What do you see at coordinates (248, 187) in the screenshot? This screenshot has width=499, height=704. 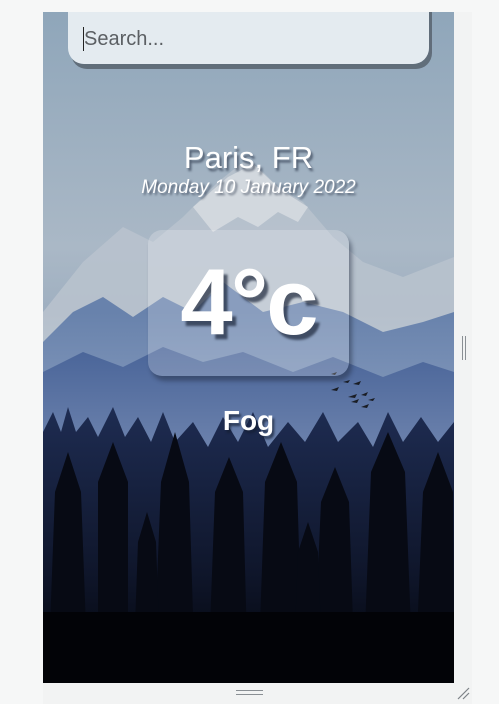 I see `date-label: Monday 10 January 2022` at bounding box center [248, 187].